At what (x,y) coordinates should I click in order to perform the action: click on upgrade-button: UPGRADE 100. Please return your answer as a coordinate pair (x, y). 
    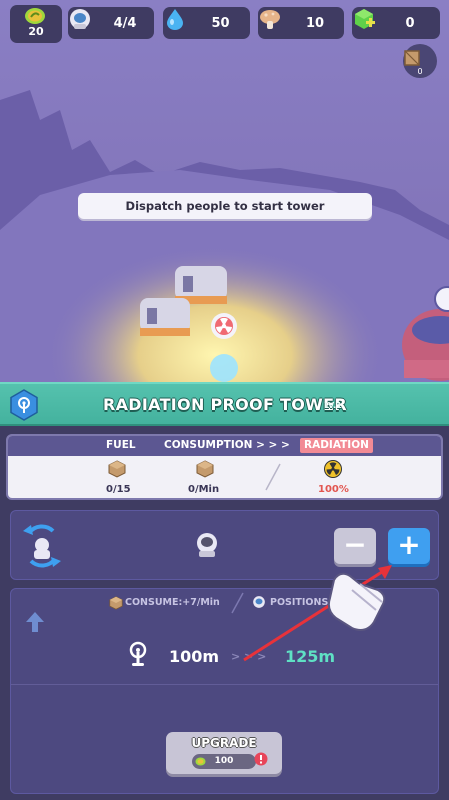
    Looking at the image, I should click on (224, 753).